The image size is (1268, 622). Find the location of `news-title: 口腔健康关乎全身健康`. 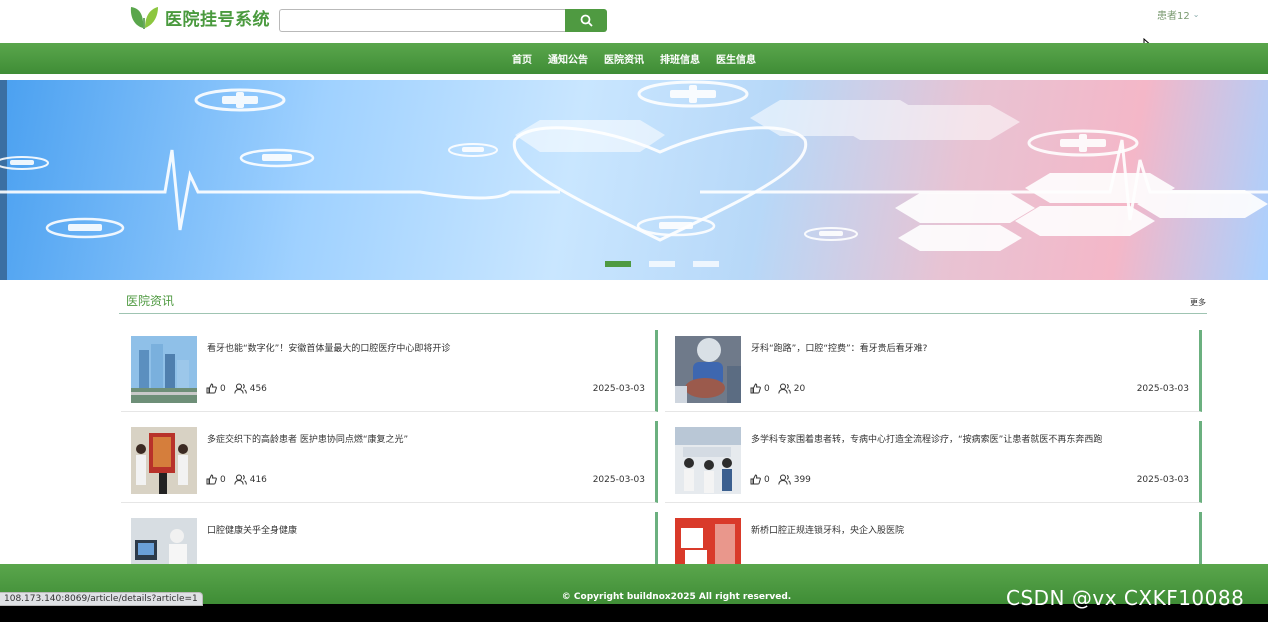

news-title: 口腔健康关乎全身健康 is located at coordinates (252, 529).